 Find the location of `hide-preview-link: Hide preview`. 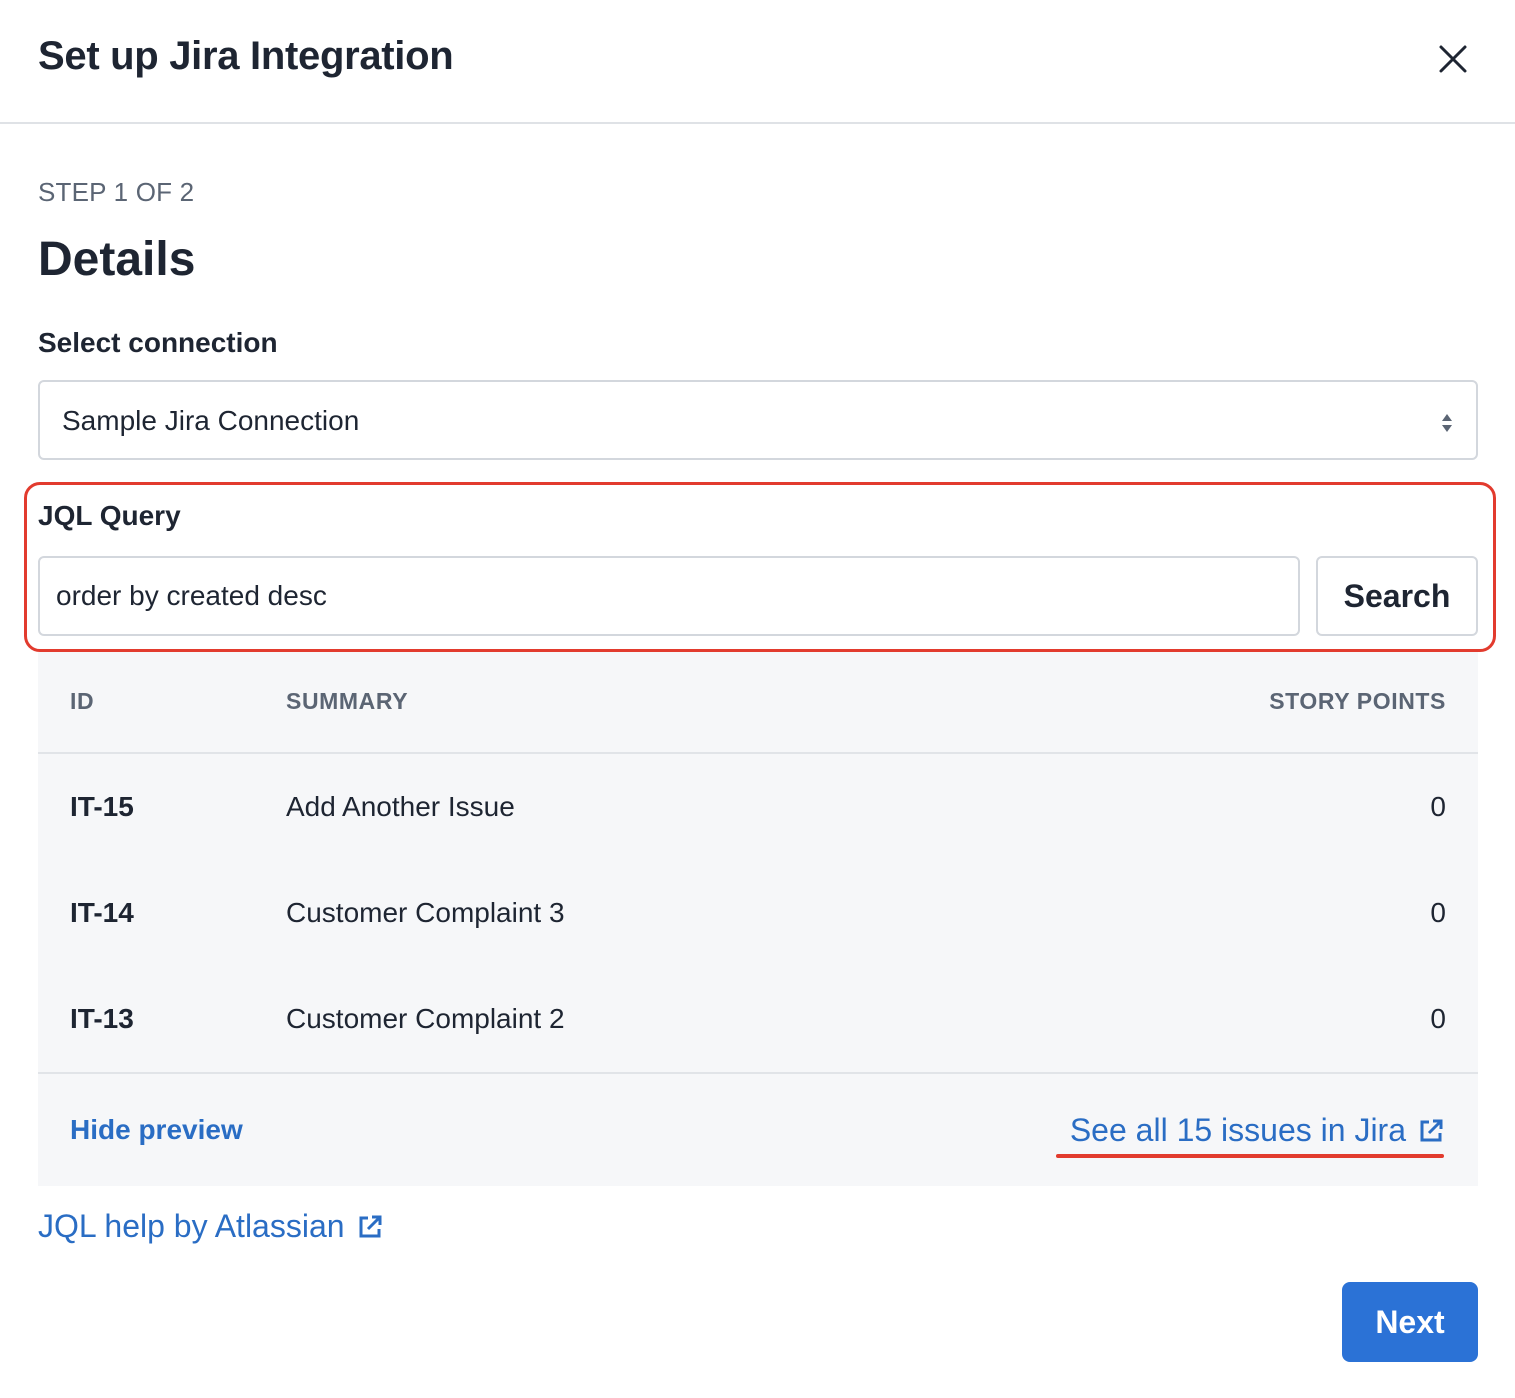

hide-preview-link: Hide preview is located at coordinates (156, 1130).